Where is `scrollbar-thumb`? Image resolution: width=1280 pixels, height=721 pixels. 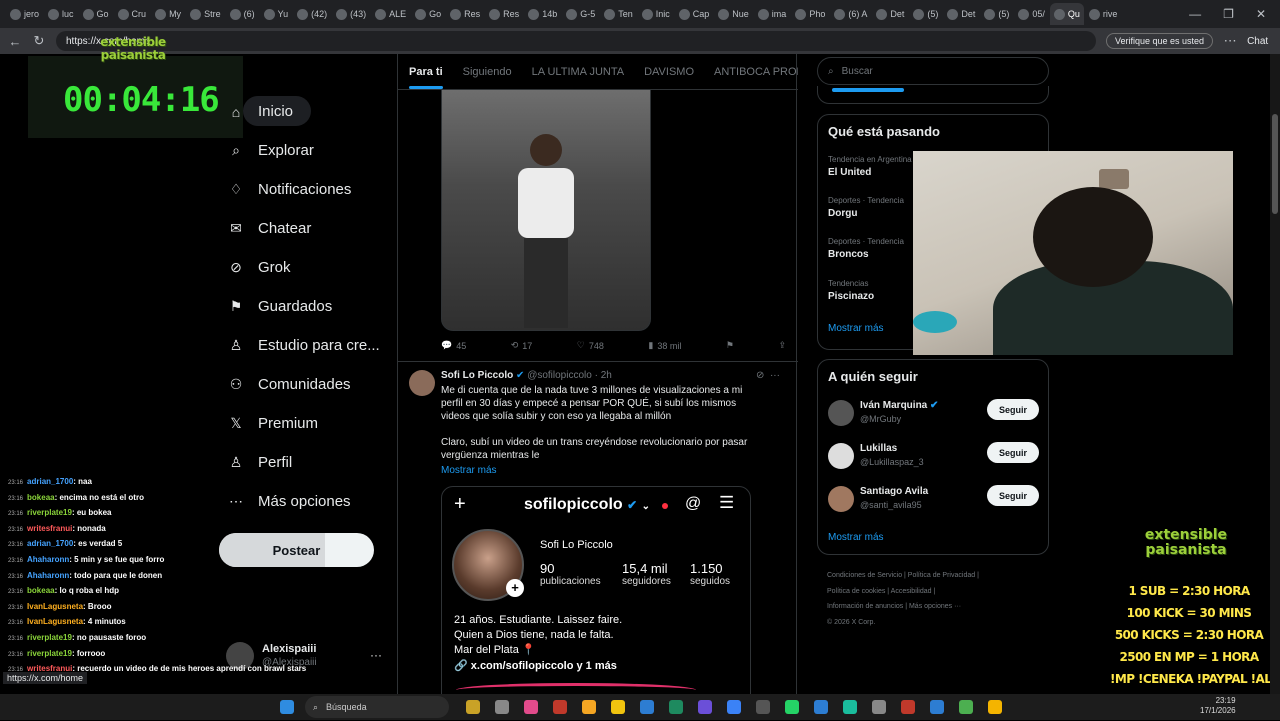
scrollbar-thumb is located at coordinates (1275, 164).